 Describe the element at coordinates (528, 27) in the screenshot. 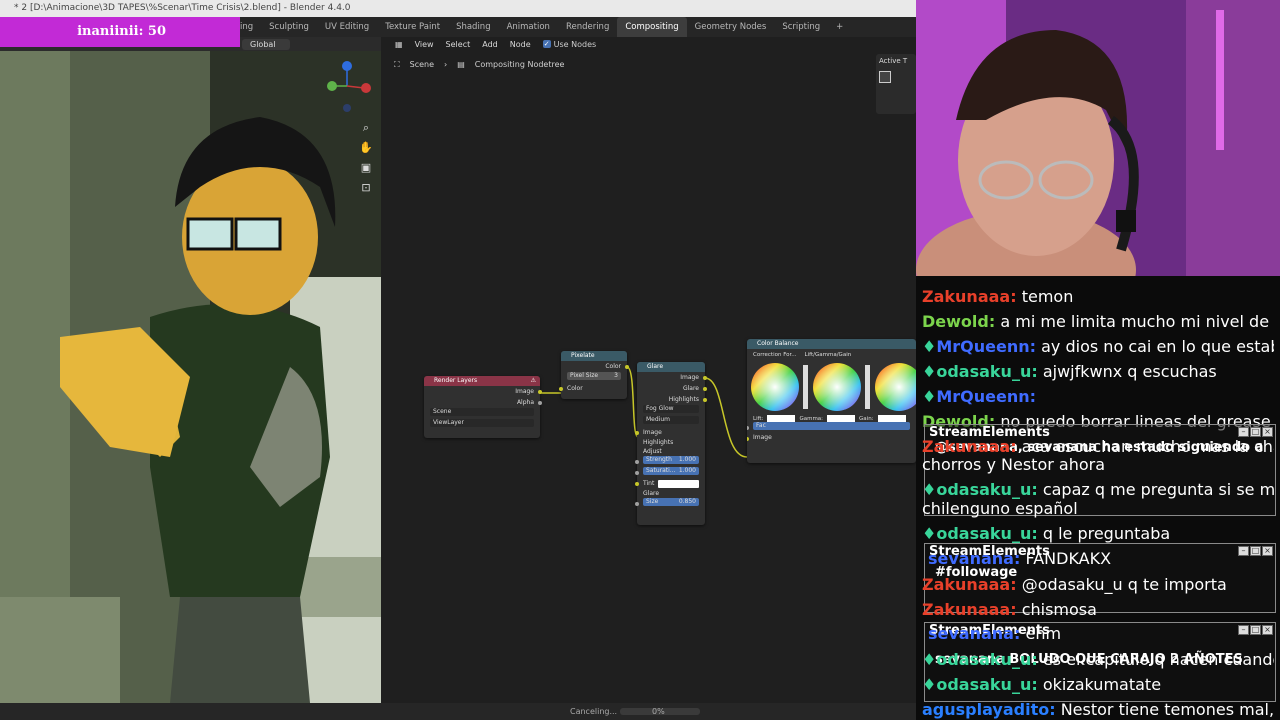

I see `tab-animation: Animation` at that location.